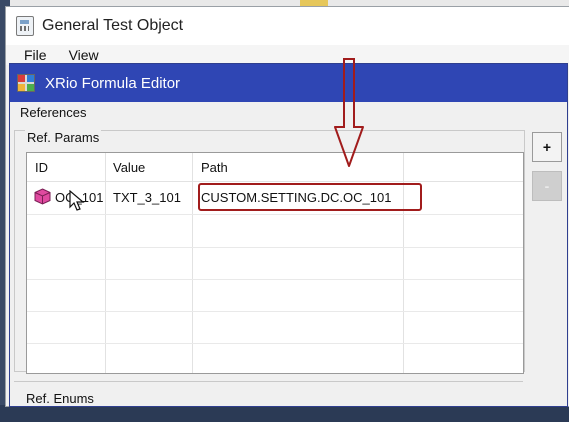 The image size is (569, 422). I want to click on column-header-id: ID, so click(41, 167).